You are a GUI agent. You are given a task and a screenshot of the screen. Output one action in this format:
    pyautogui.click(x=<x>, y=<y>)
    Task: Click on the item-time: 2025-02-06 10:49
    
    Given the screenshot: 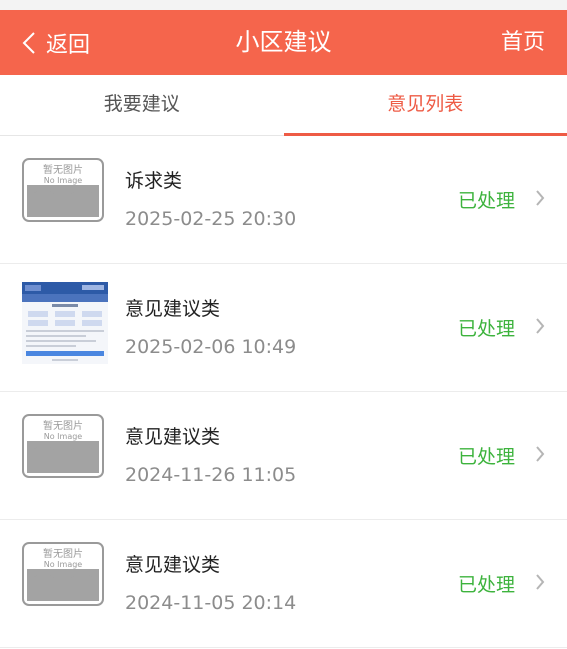 What is the action you would take?
    pyautogui.click(x=211, y=347)
    